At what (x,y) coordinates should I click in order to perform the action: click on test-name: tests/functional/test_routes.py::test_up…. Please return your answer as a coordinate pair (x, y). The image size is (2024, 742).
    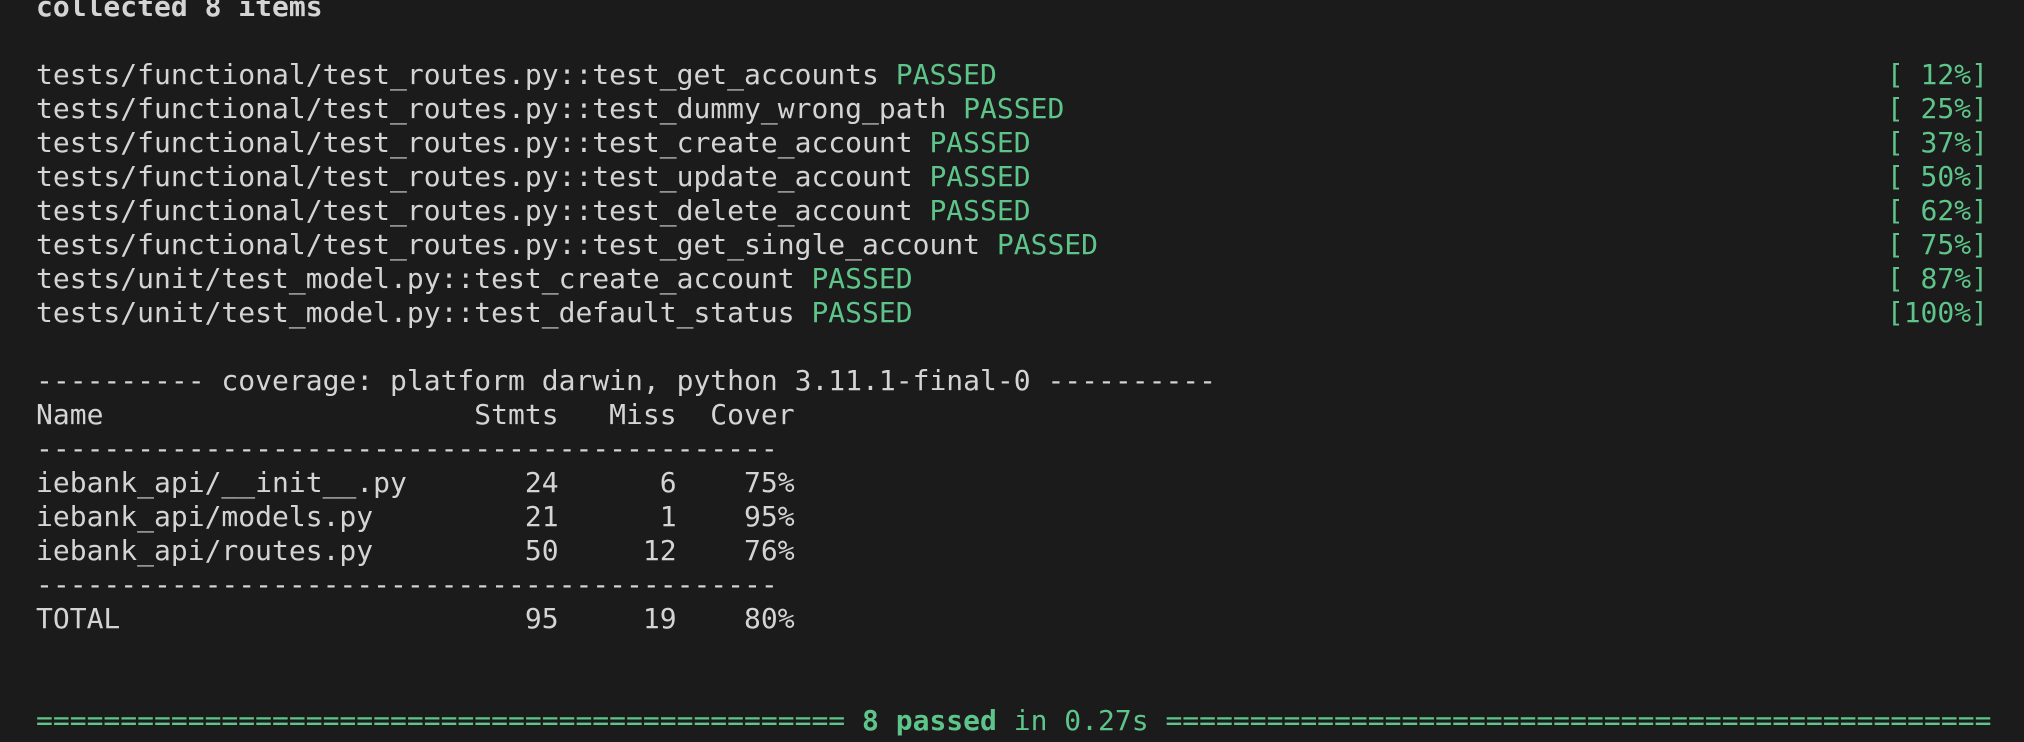
    Looking at the image, I should click on (474, 176).